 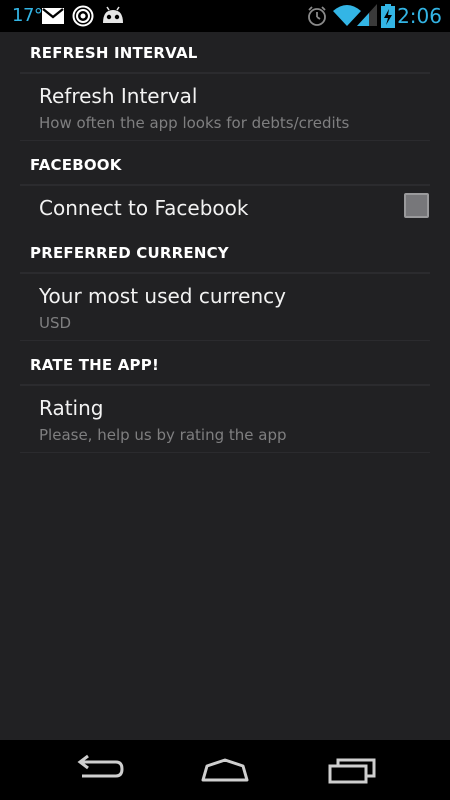 I want to click on clock-text: 2:06, so click(x=419, y=16).